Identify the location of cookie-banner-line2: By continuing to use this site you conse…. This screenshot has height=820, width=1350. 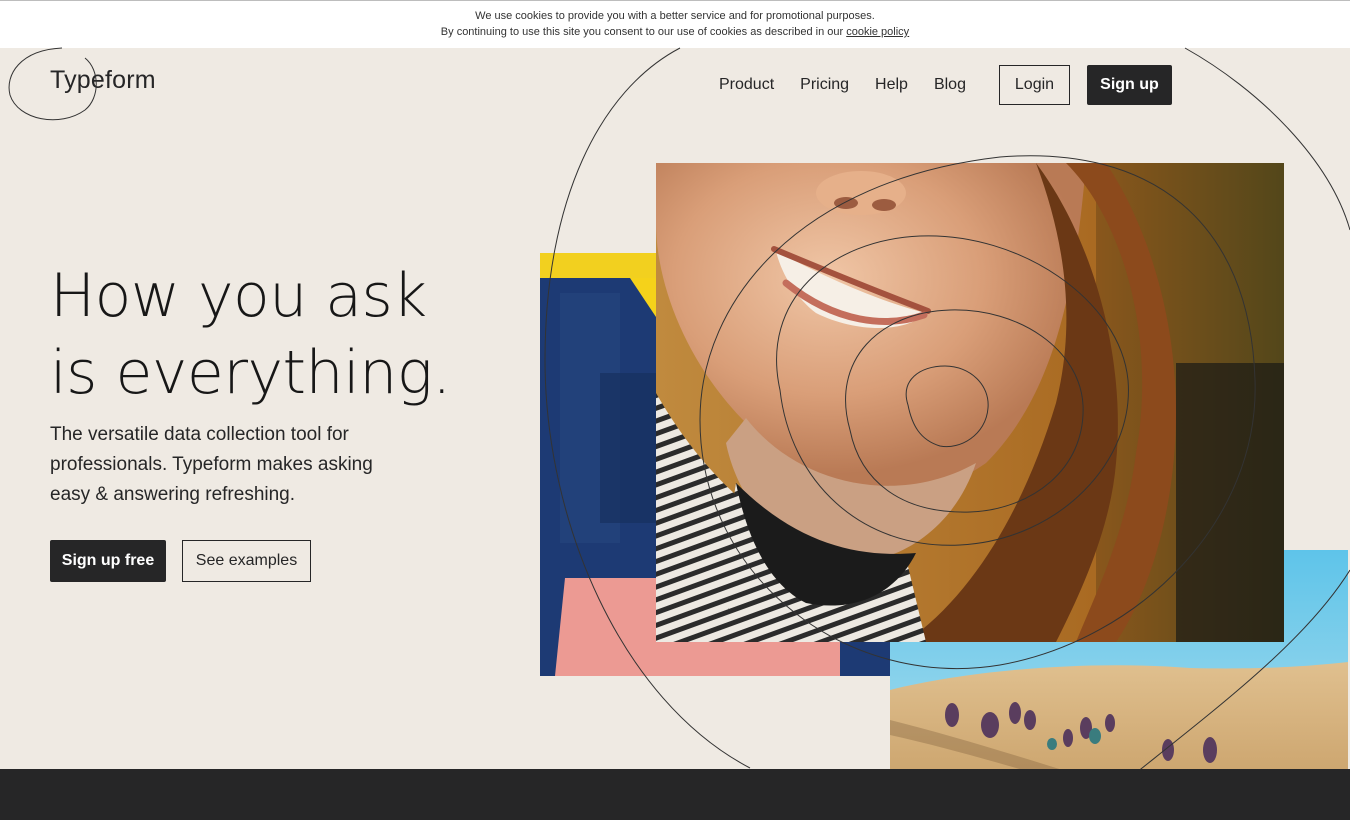
(675, 32).